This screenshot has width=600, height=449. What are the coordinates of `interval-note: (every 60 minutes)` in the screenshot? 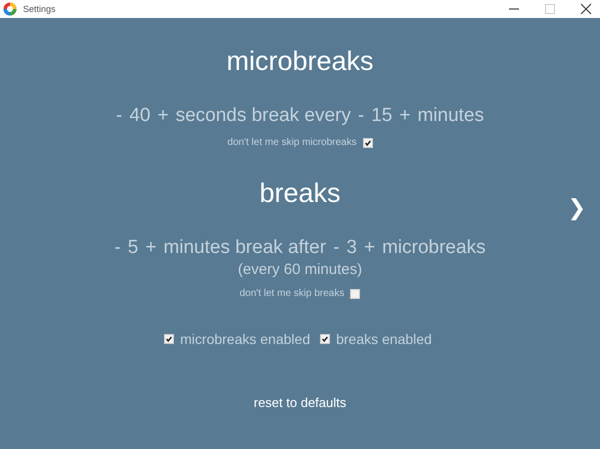 It's located at (300, 269).